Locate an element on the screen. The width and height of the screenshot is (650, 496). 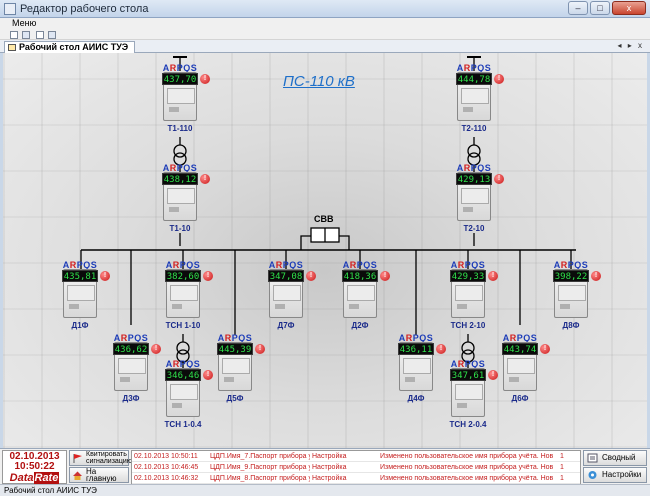
meter-caption: Д1Ф is located at coordinates (80, 325).